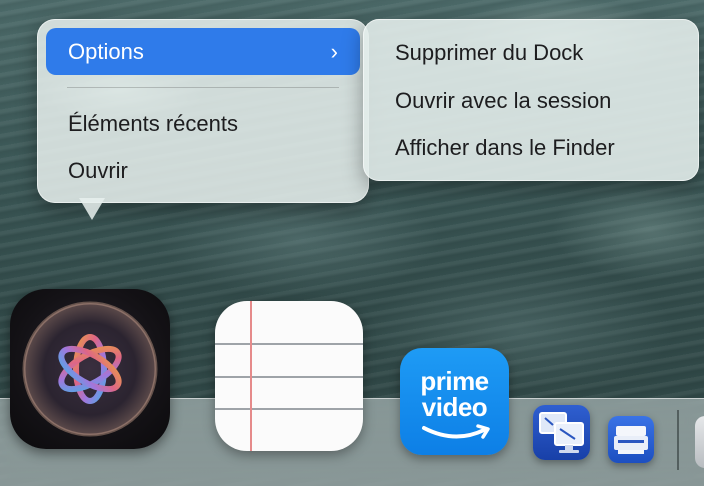  What do you see at coordinates (454, 381) in the screenshot?
I see `prime-word: prime` at bounding box center [454, 381].